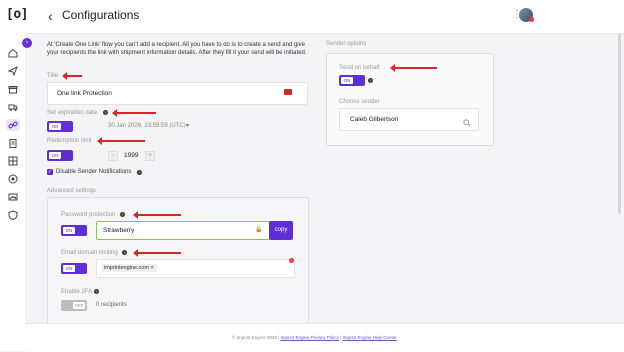 This screenshot has height=352, width=624. What do you see at coordinates (13, 125) in the screenshot?
I see `link-icon` at bounding box center [13, 125].